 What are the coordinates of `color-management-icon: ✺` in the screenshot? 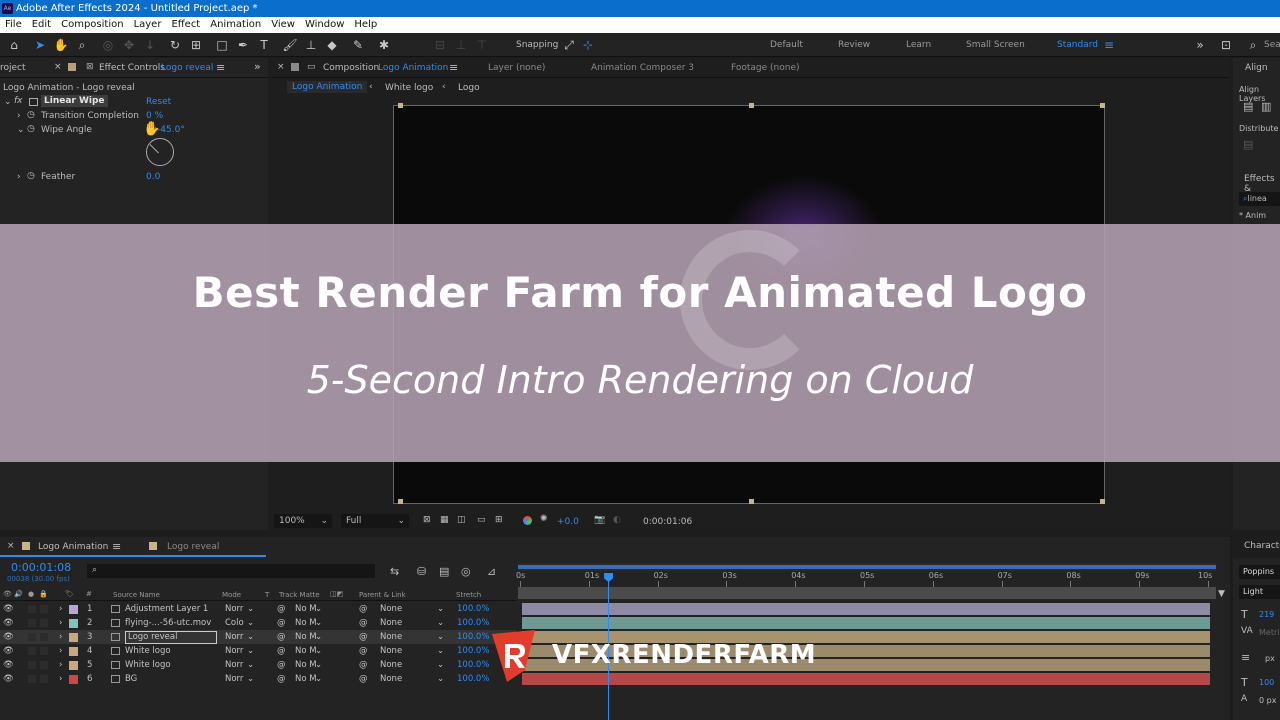 It's located at (544, 519).